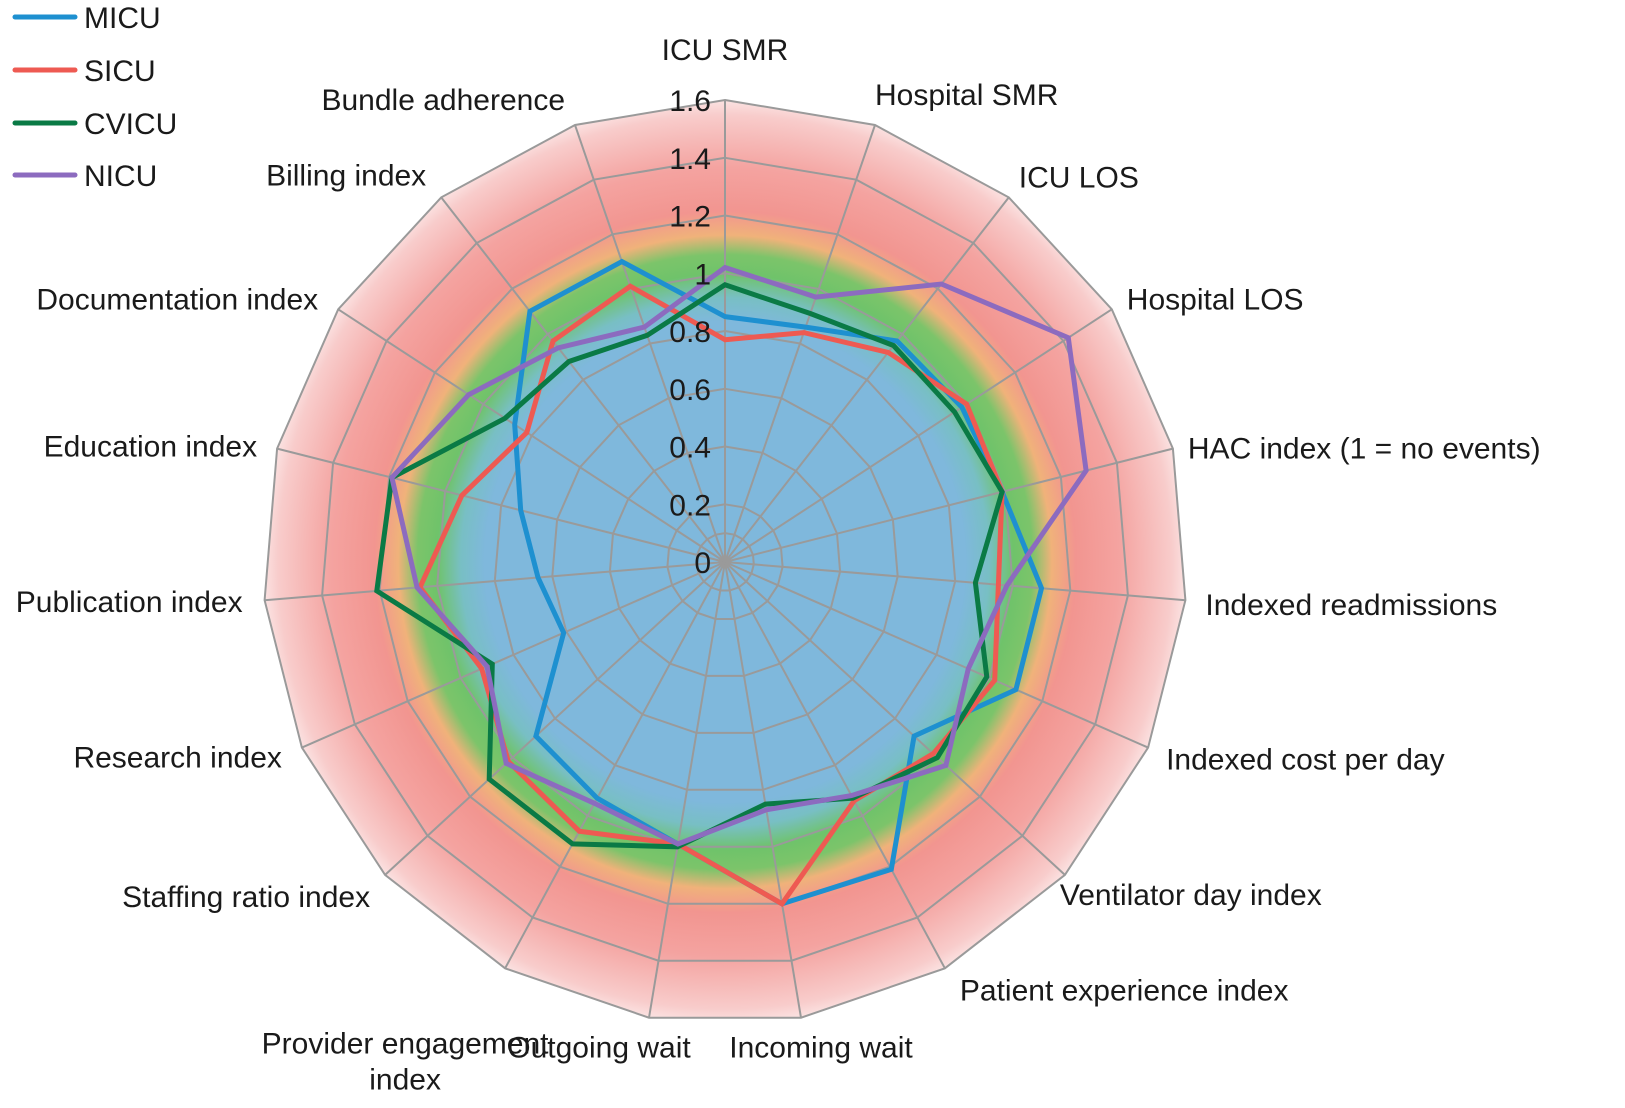 Image resolution: width=1625 pixels, height=1108 pixels. I want to click on axis-label: Ventilator day index, so click(1191, 895).